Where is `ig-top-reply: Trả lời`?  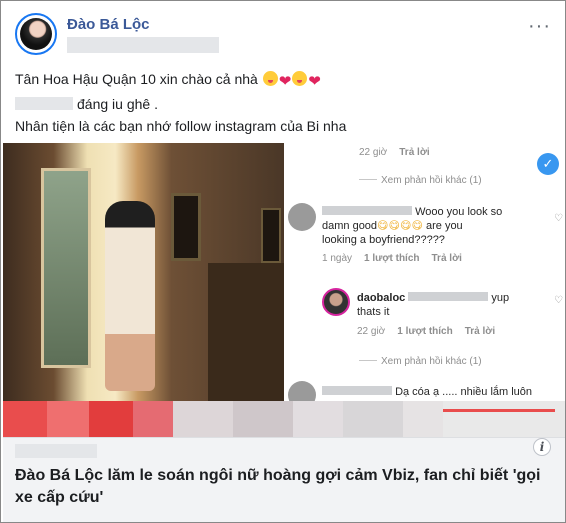 ig-top-reply: Trả lời is located at coordinates (414, 152).